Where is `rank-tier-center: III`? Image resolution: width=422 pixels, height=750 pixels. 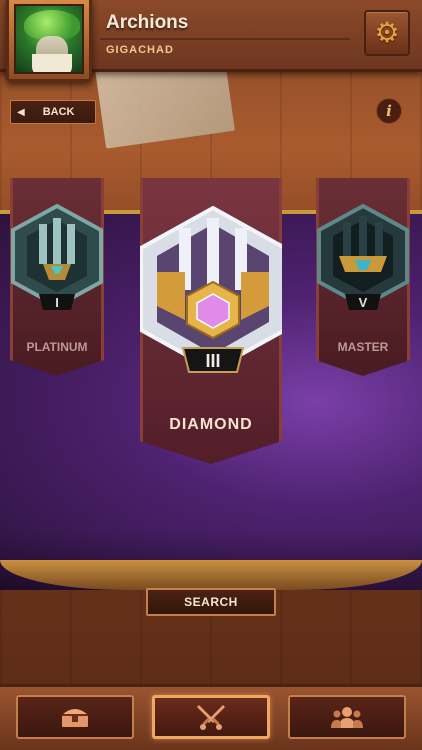
rank-tier-center: III is located at coordinates (212, 361).